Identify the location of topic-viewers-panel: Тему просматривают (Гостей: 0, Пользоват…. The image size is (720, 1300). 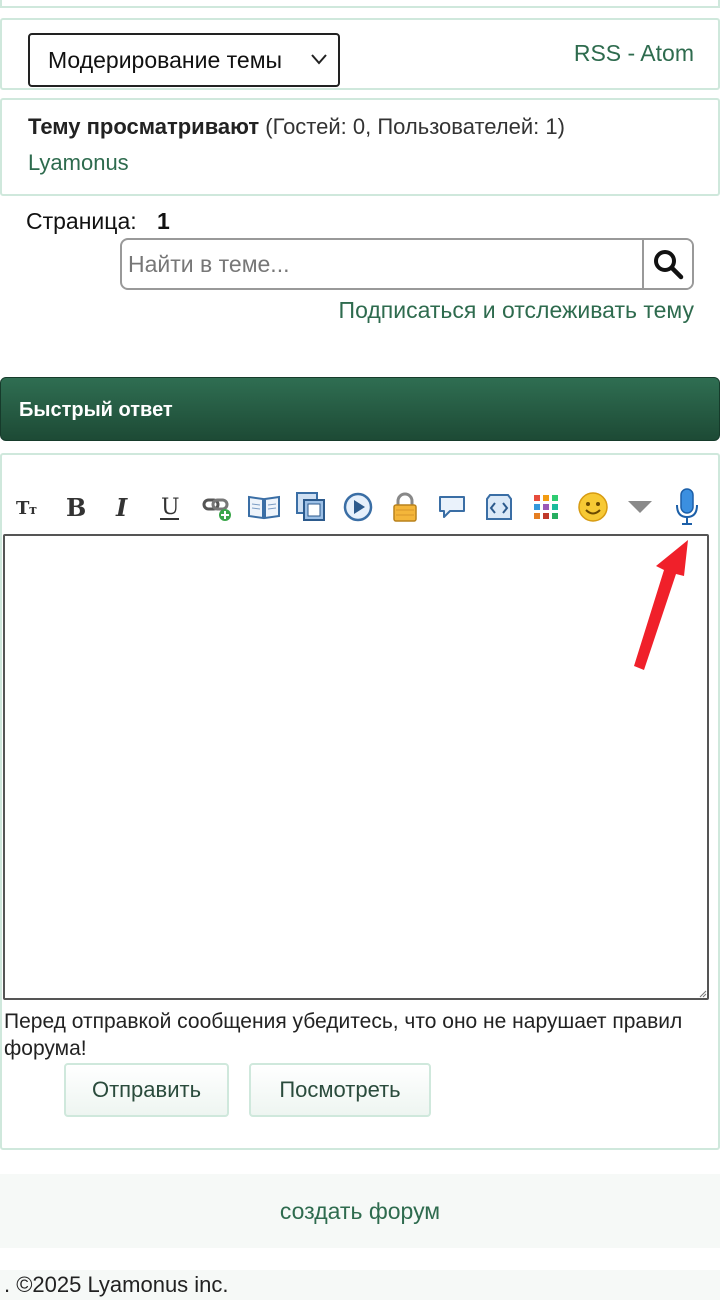
(360, 147).